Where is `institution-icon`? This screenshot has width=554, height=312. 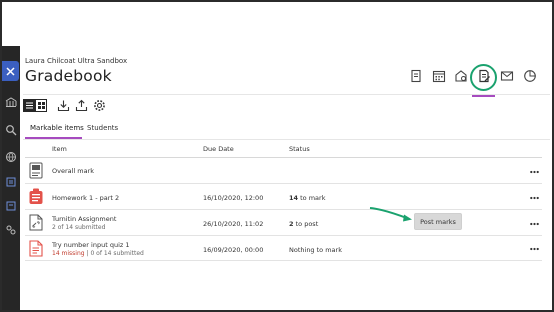
institution-icon is located at coordinates (11, 102).